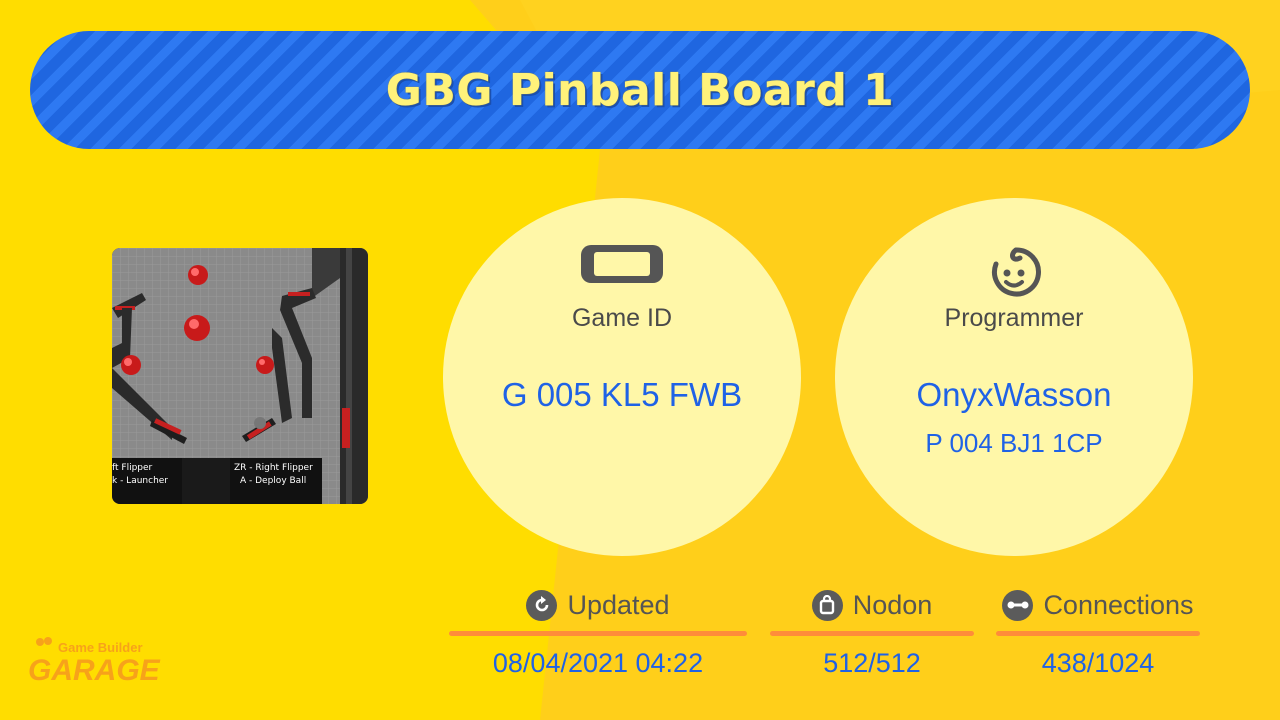  What do you see at coordinates (1014, 274) in the screenshot?
I see `face-icon` at bounding box center [1014, 274].